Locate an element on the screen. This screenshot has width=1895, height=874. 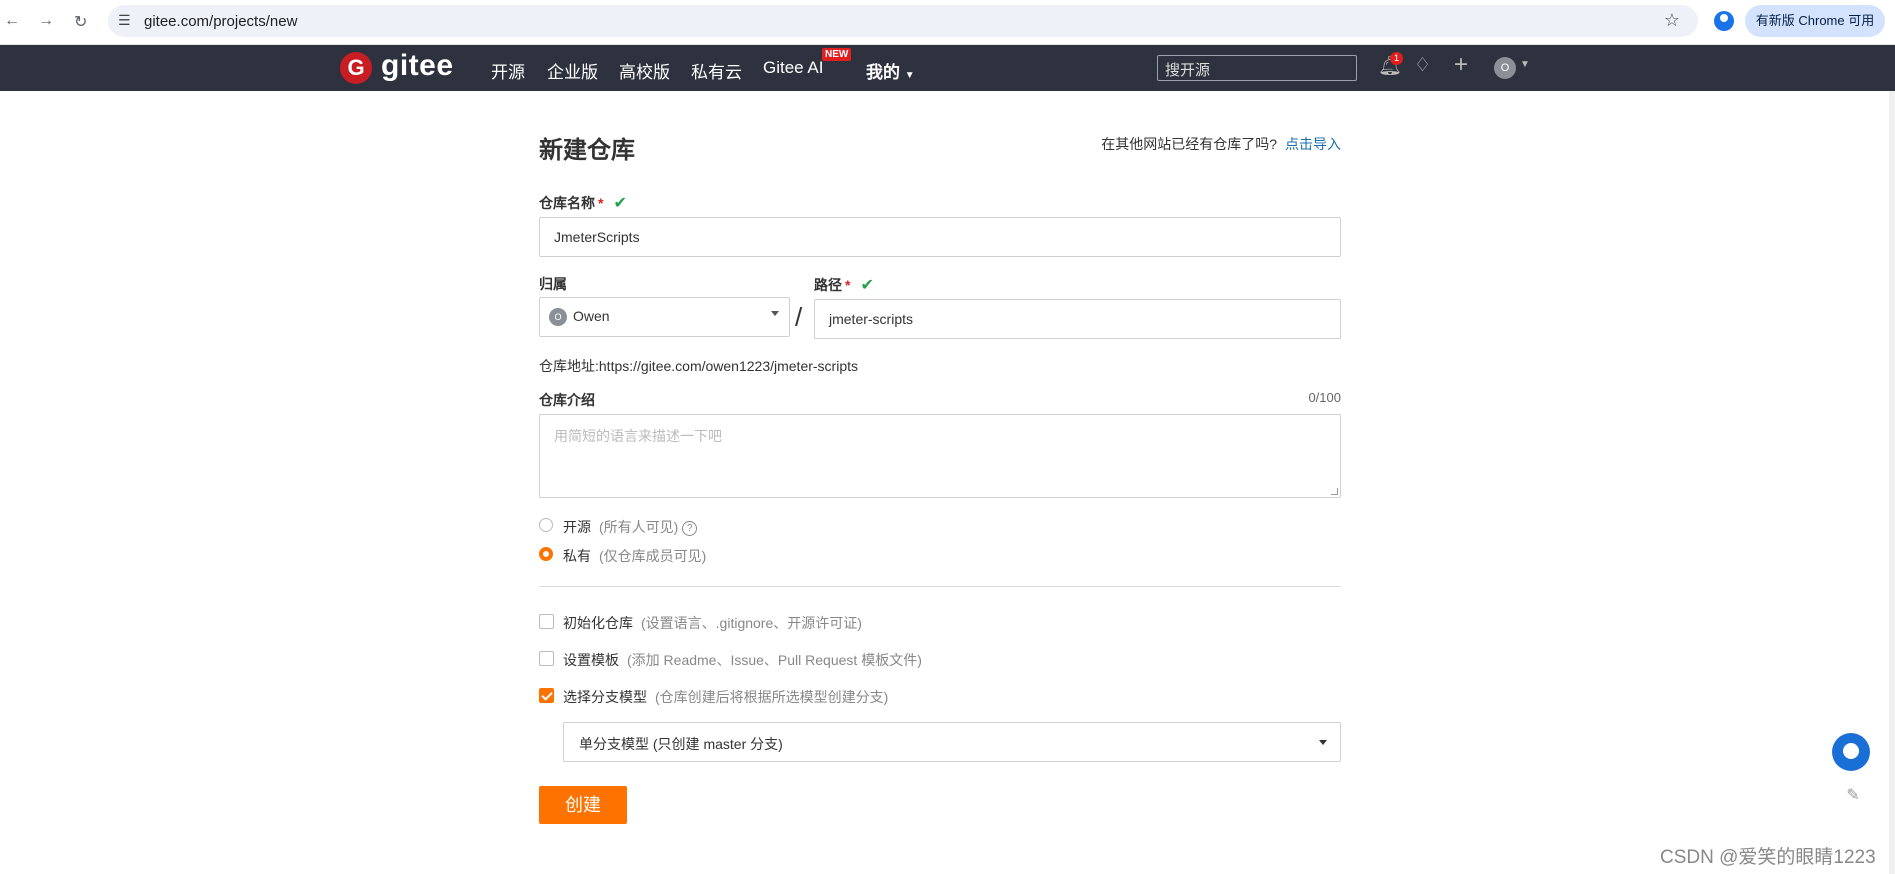
template-label-text: 设置模板 is located at coordinates (591, 660).